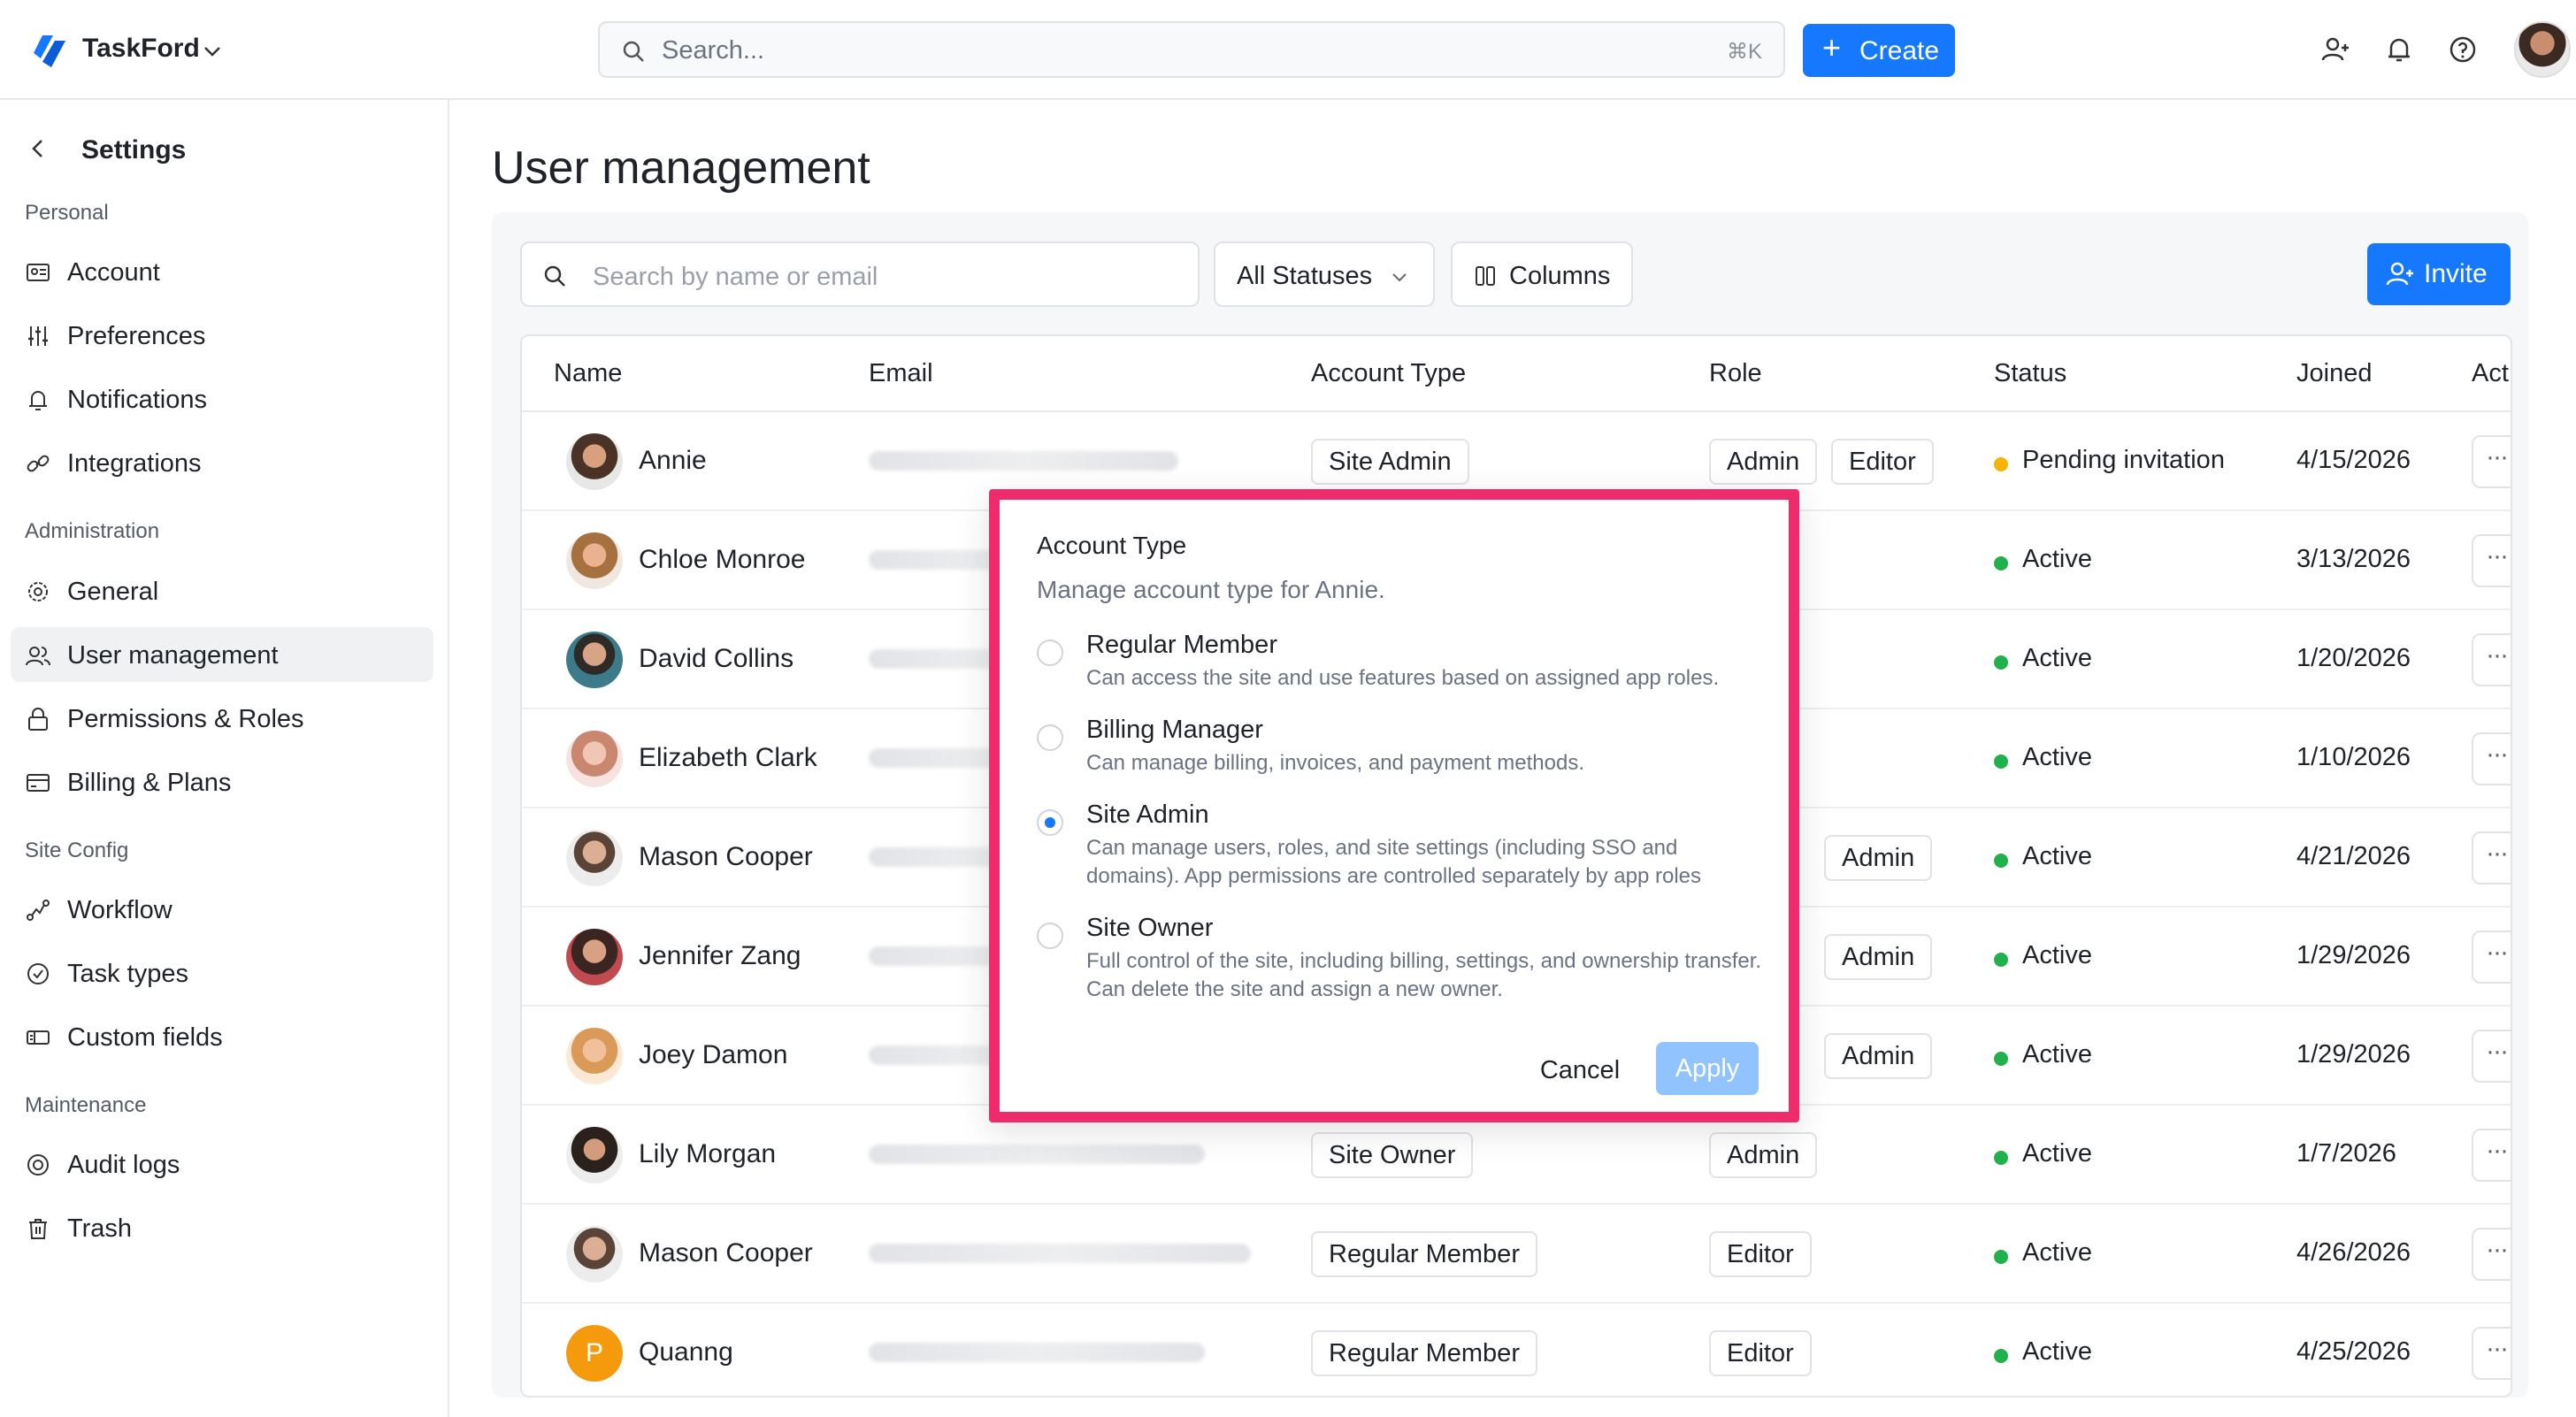  What do you see at coordinates (1392, 1155) in the screenshot?
I see `account-type-badge: Site Owner` at bounding box center [1392, 1155].